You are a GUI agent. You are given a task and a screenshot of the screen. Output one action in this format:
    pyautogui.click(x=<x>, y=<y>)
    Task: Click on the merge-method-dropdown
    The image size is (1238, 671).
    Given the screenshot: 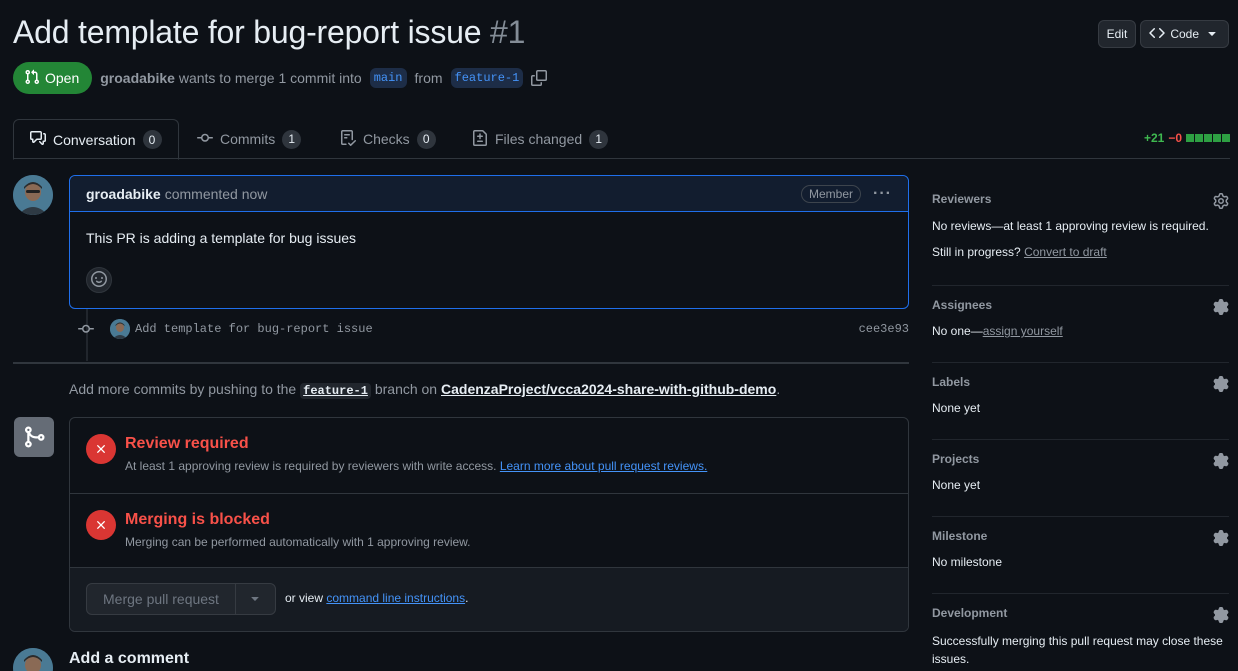 What is the action you would take?
    pyautogui.click(x=255, y=599)
    